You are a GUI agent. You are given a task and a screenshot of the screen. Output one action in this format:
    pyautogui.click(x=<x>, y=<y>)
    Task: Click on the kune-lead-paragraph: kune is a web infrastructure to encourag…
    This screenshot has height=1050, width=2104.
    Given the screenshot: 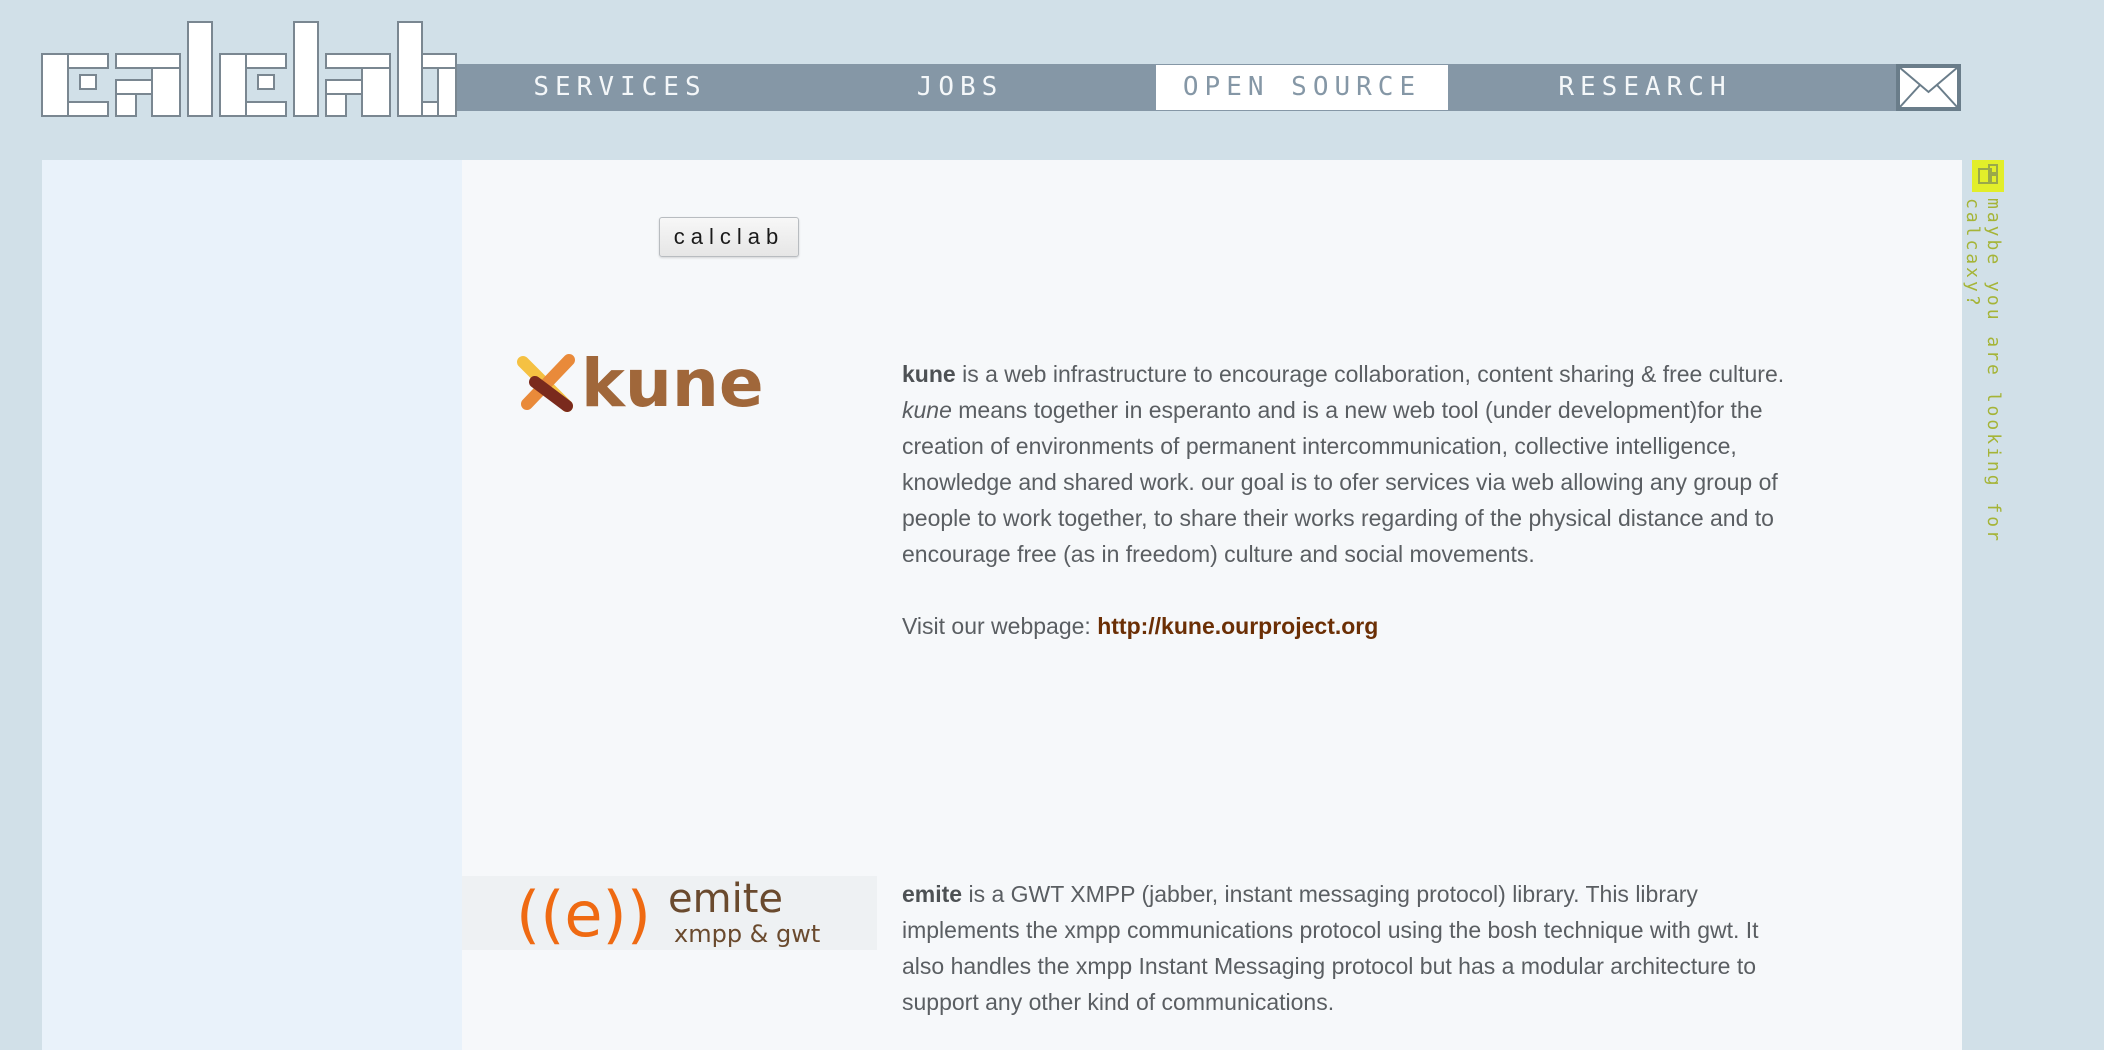 What is the action you would take?
    pyautogui.click(x=1347, y=374)
    